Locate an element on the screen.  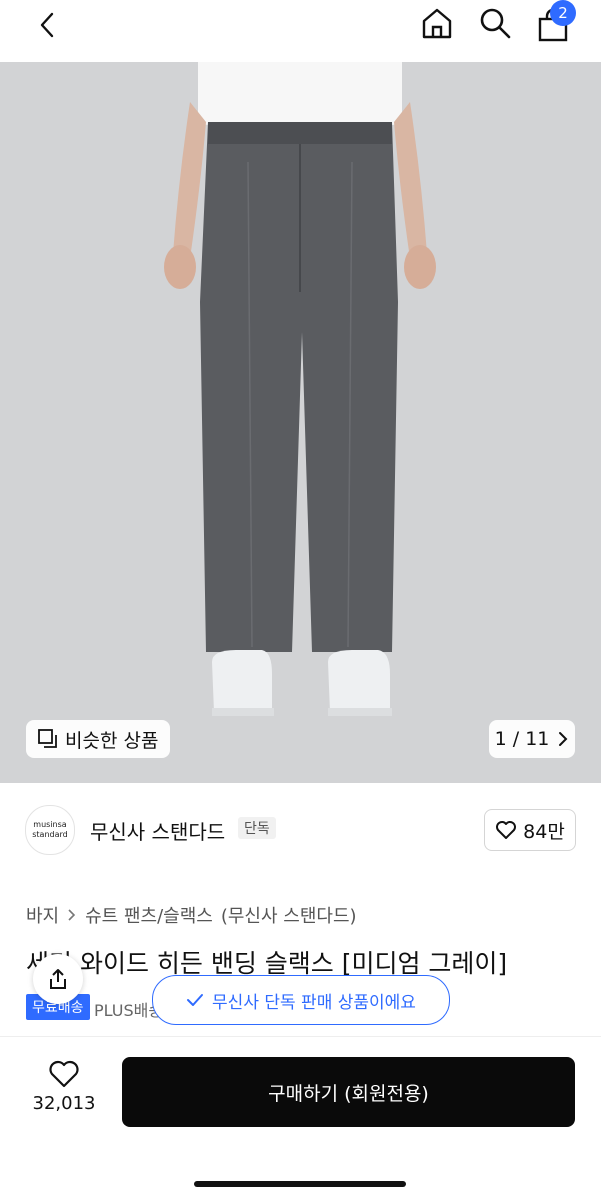
breadcrumb-item-category: 슈트 팬츠/슬랙스 is located at coordinates (149, 915).